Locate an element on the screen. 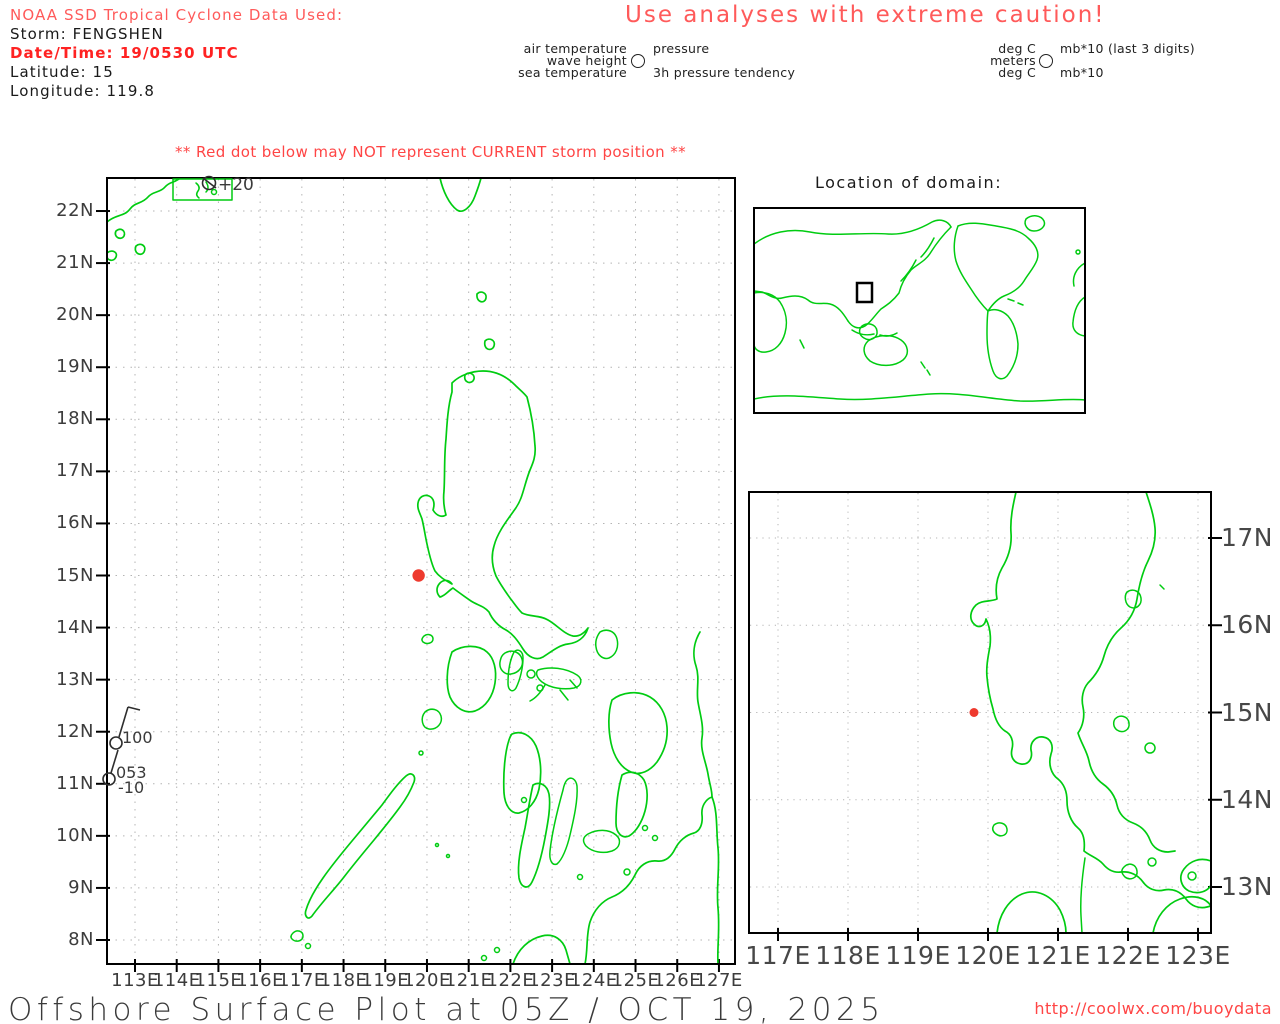  axis-tick-label: 18N is located at coordinates (75, 419).